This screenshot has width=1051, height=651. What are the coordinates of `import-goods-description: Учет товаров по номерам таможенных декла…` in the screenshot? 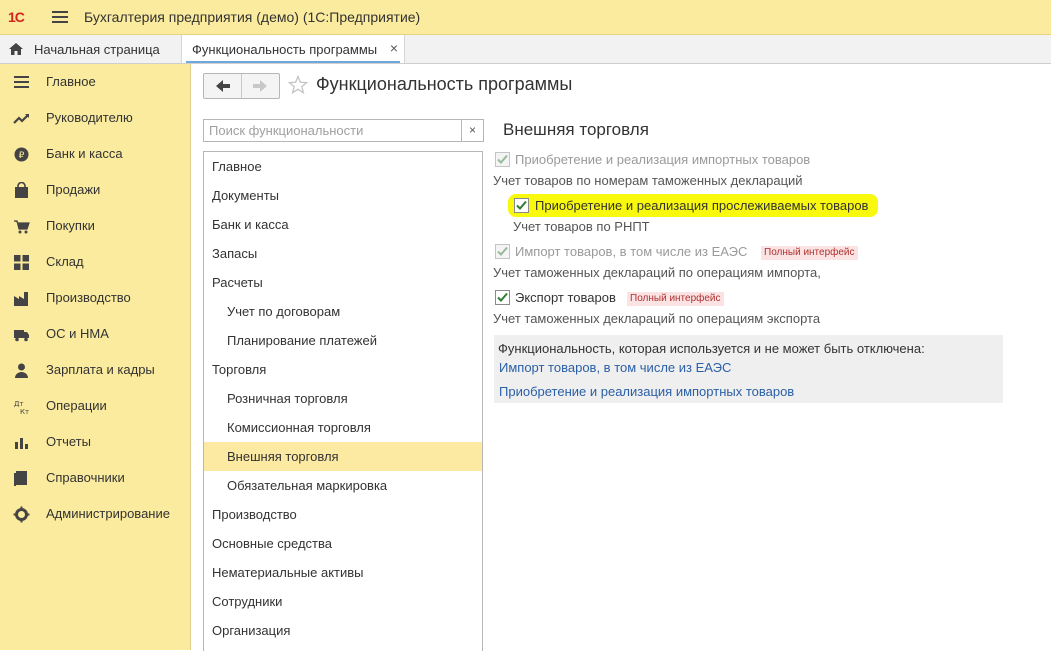 It's located at (648, 180).